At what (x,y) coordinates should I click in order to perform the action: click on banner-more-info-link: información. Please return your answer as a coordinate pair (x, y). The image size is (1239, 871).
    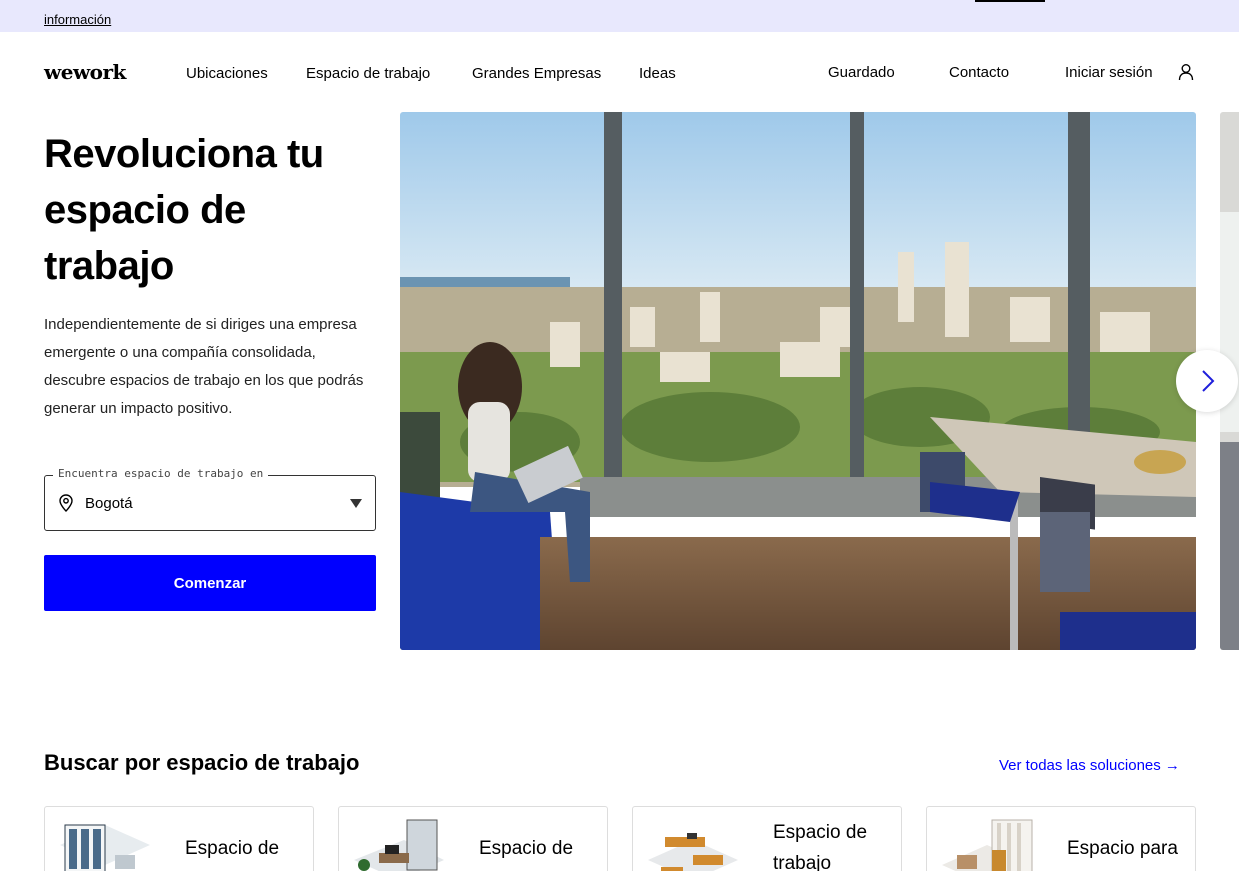
    Looking at the image, I should click on (77, 19).